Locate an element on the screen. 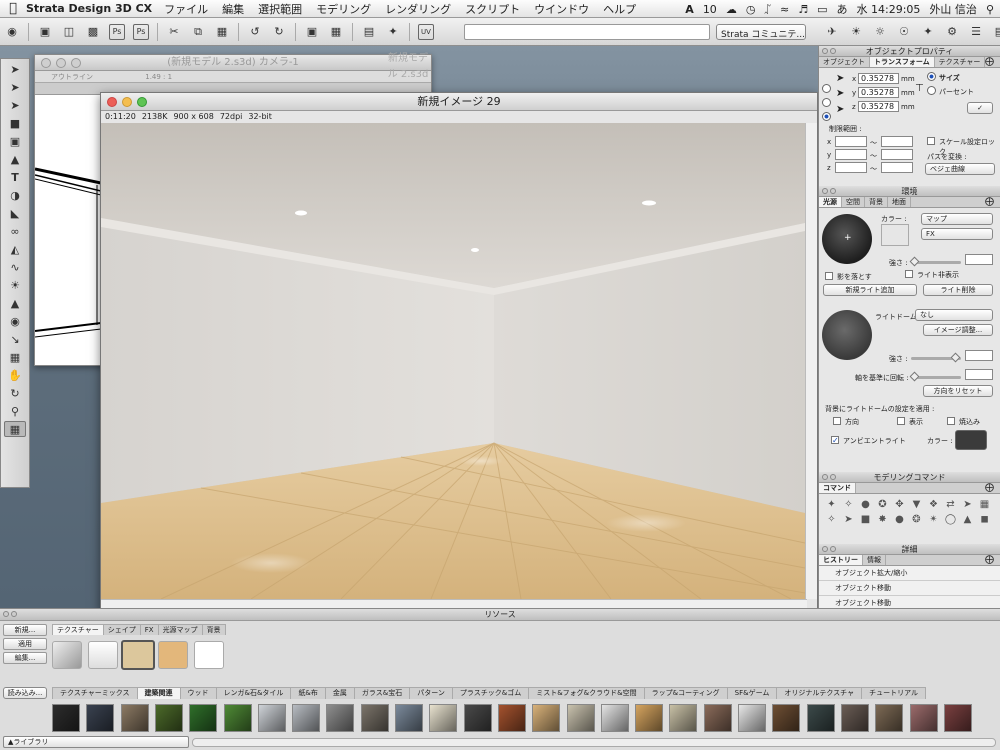 The image size is (1000, 750). y-value-field: 0.35278 is located at coordinates (878, 92).